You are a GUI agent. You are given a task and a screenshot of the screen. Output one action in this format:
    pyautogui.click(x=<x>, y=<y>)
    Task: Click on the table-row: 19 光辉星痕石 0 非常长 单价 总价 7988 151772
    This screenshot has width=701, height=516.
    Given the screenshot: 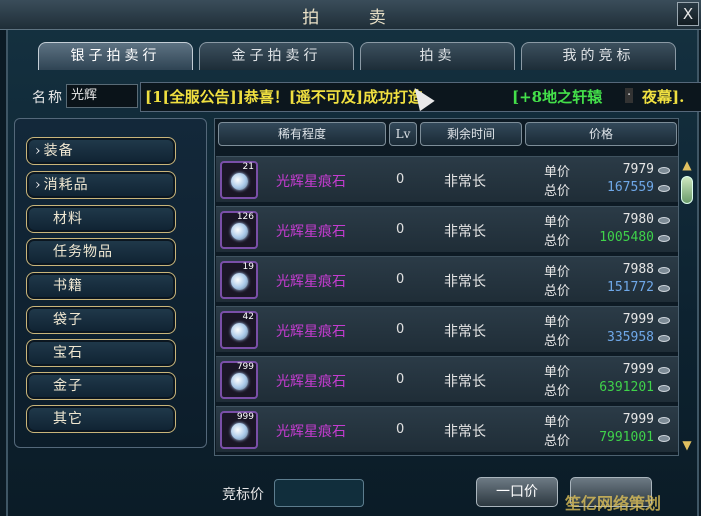 What is the action you would take?
    pyautogui.click(x=447, y=279)
    